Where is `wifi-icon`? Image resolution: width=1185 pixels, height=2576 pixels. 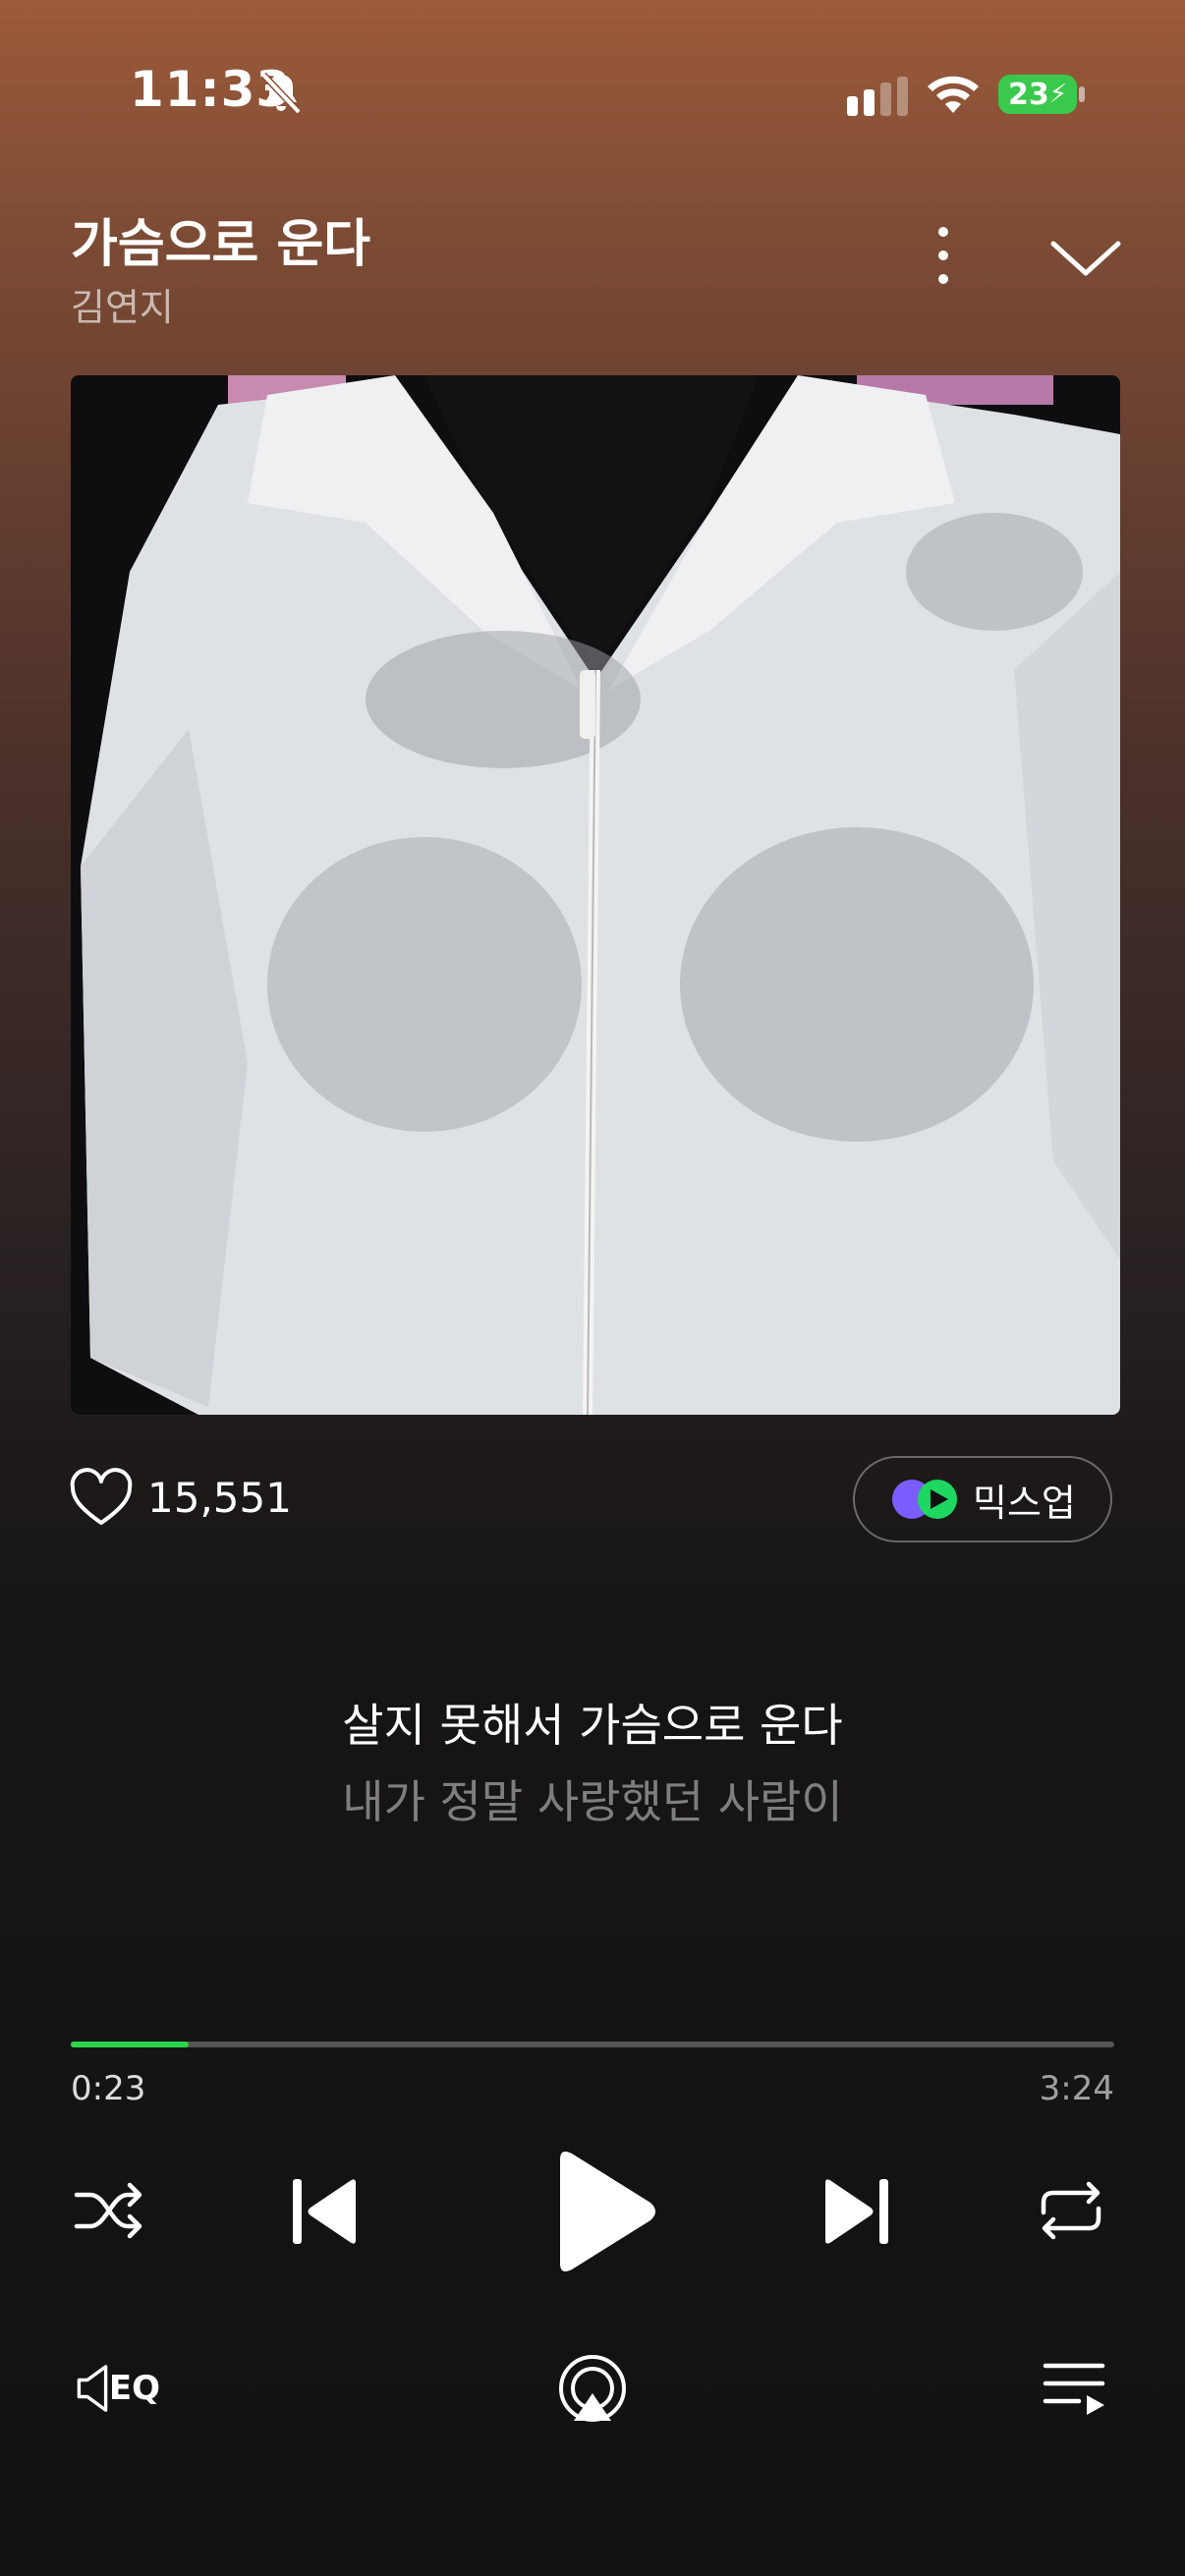 wifi-icon is located at coordinates (954, 94).